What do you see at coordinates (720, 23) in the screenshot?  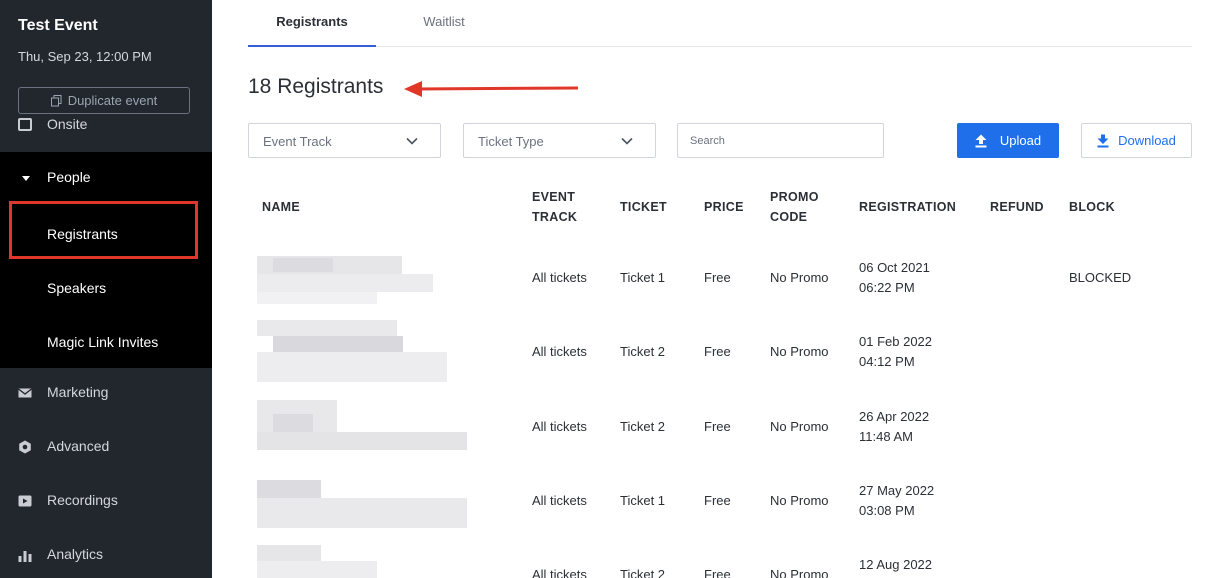 I see `tab-bar: Registrants Waitlist` at bounding box center [720, 23].